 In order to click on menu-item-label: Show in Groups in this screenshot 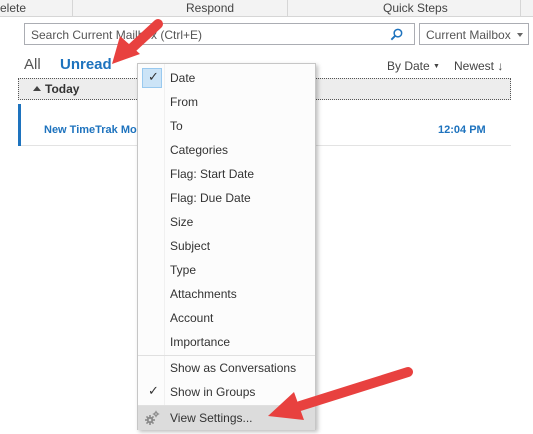, I will do `click(213, 392)`.